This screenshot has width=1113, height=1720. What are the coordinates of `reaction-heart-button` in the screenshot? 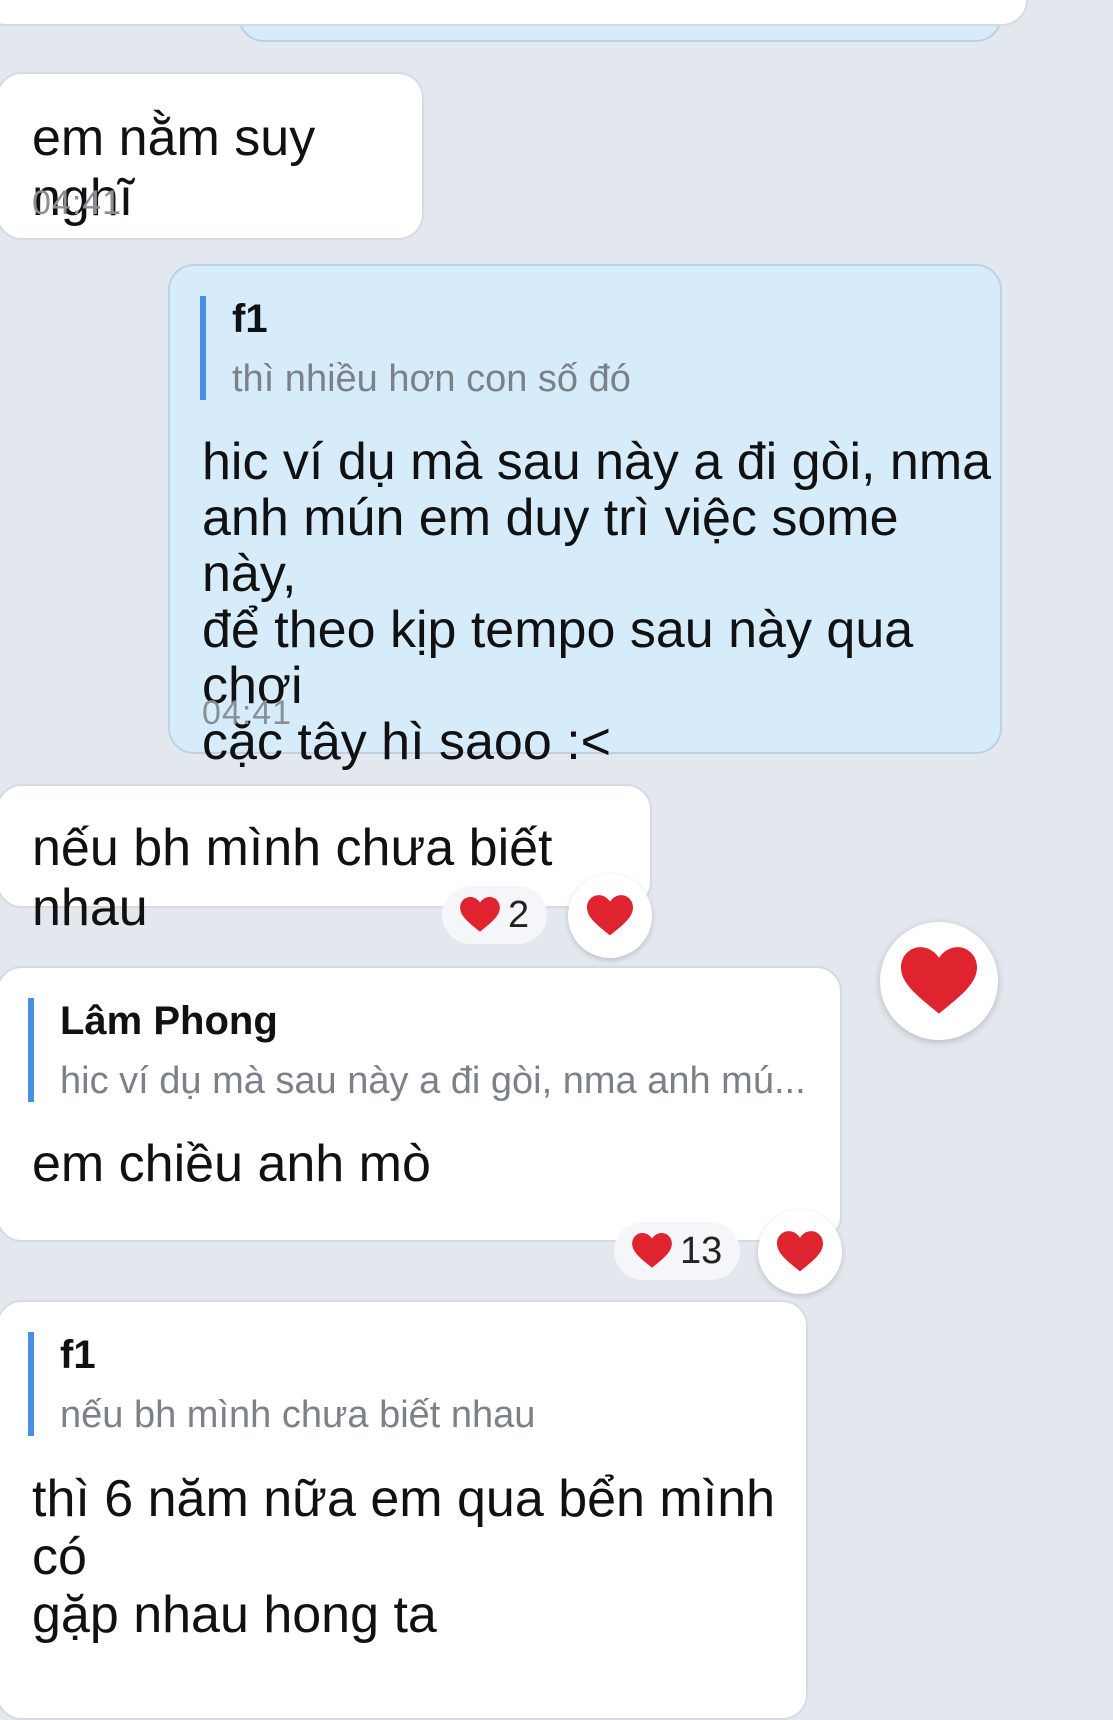 It's located at (939, 981).